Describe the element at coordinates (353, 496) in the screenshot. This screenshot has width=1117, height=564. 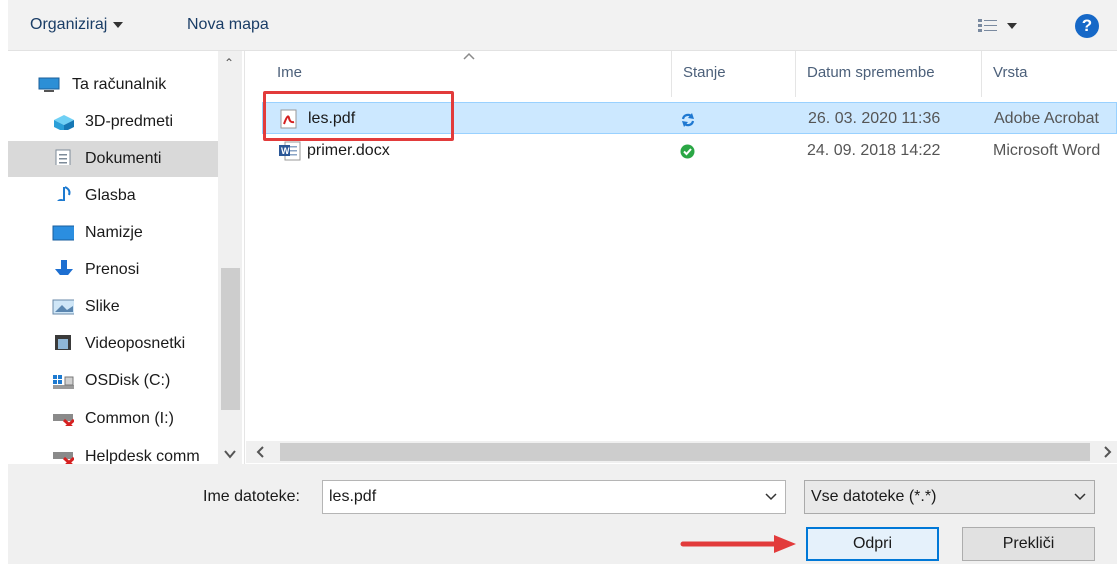
I see `filename-value: les.pdf` at that location.